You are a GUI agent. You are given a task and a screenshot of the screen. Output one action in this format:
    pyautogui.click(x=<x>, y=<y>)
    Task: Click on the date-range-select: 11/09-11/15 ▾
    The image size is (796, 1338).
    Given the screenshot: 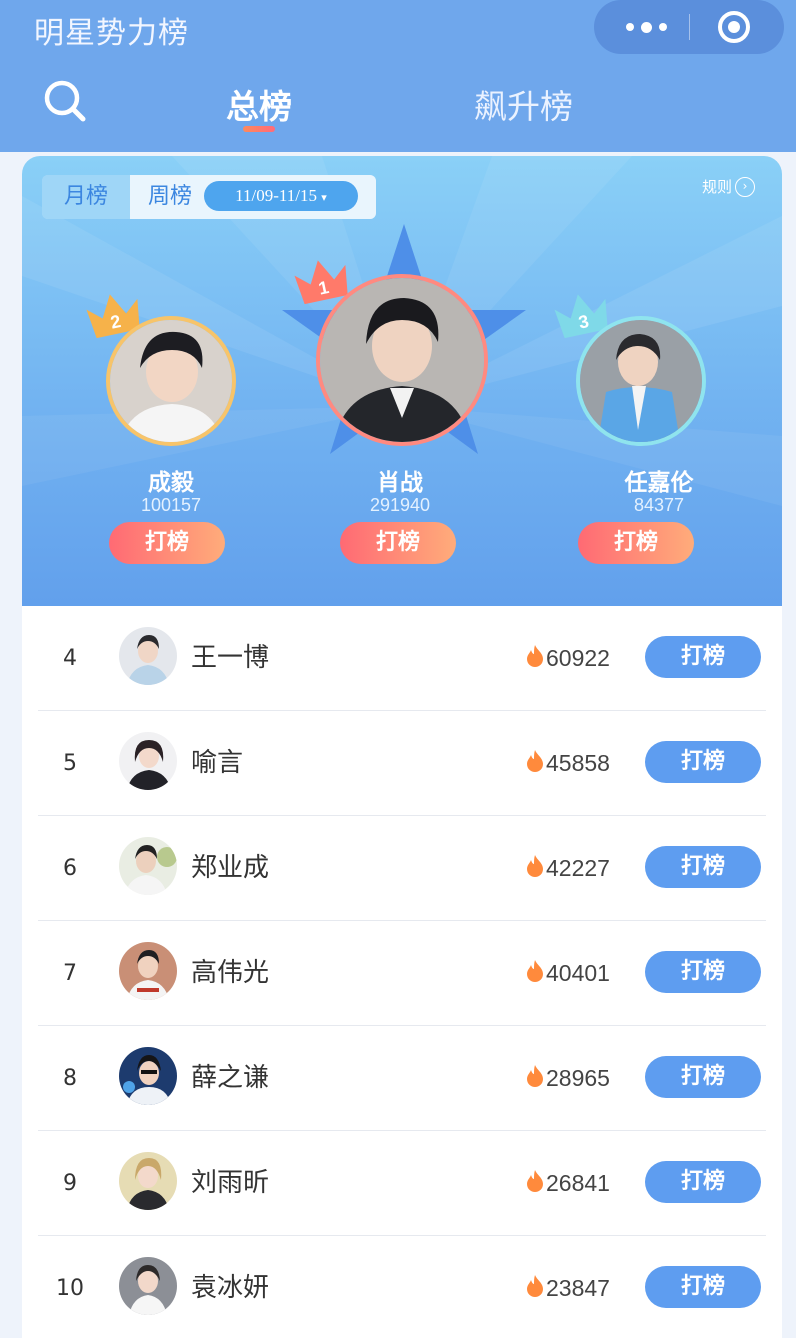 What is the action you would take?
    pyautogui.click(x=281, y=196)
    